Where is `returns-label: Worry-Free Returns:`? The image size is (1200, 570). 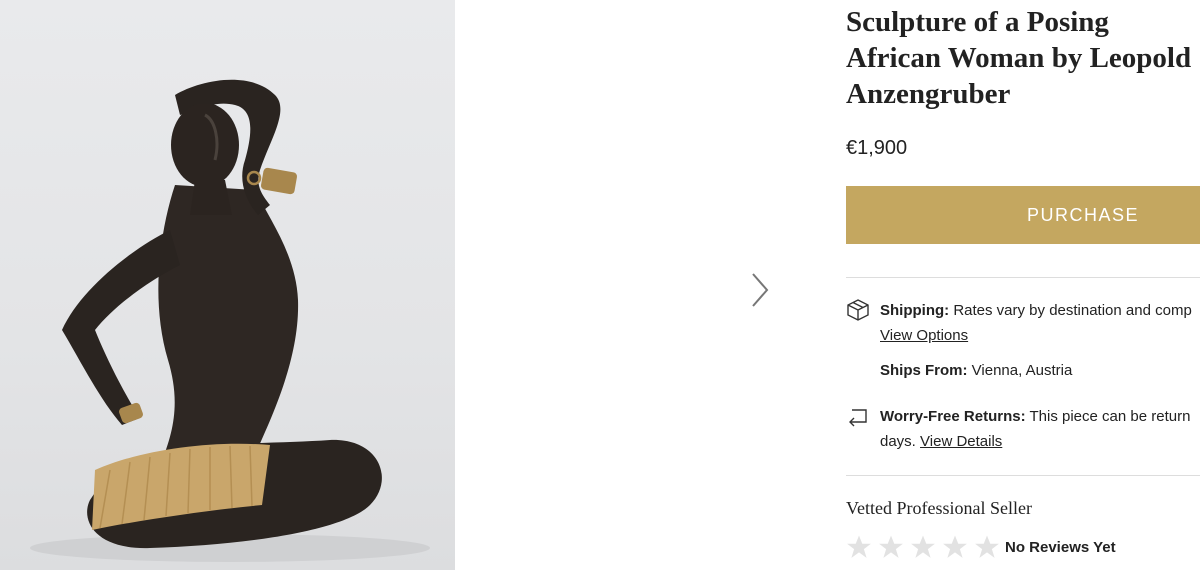
returns-label: Worry-Free Returns: is located at coordinates (953, 416).